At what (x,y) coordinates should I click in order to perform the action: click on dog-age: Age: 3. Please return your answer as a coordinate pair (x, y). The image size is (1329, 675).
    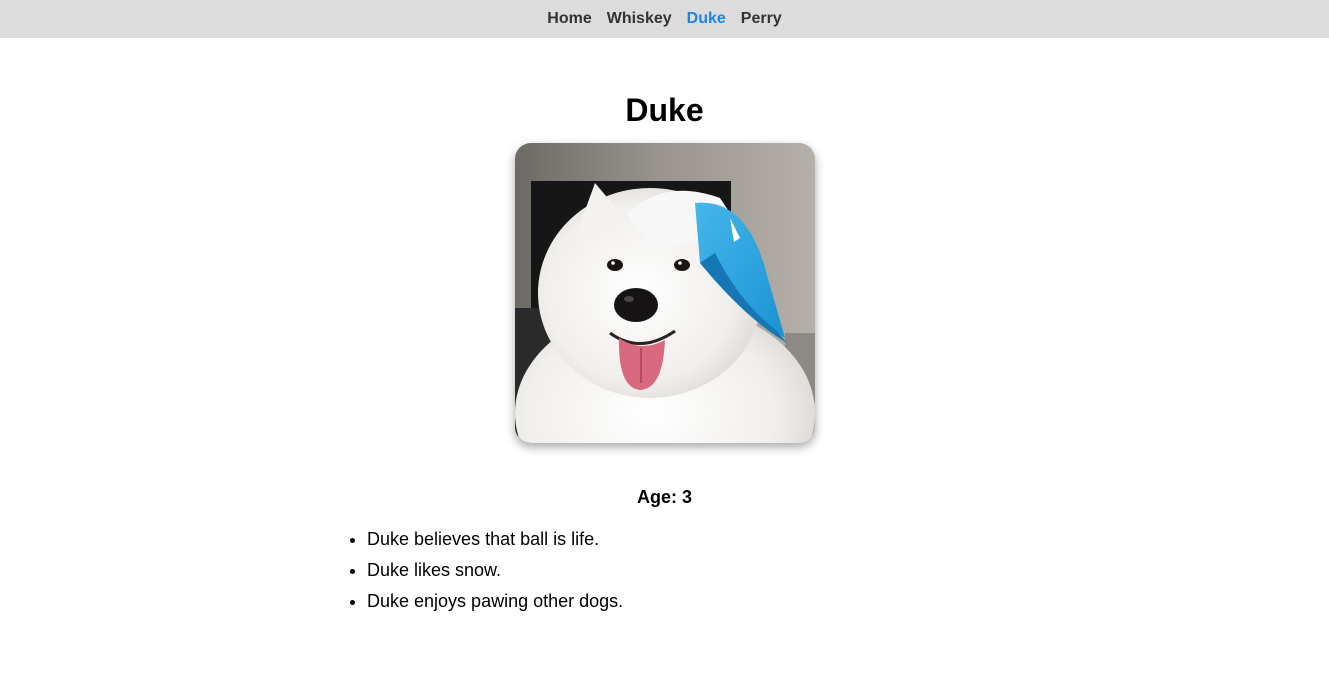
    Looking at the image, I should click on (664, 497).